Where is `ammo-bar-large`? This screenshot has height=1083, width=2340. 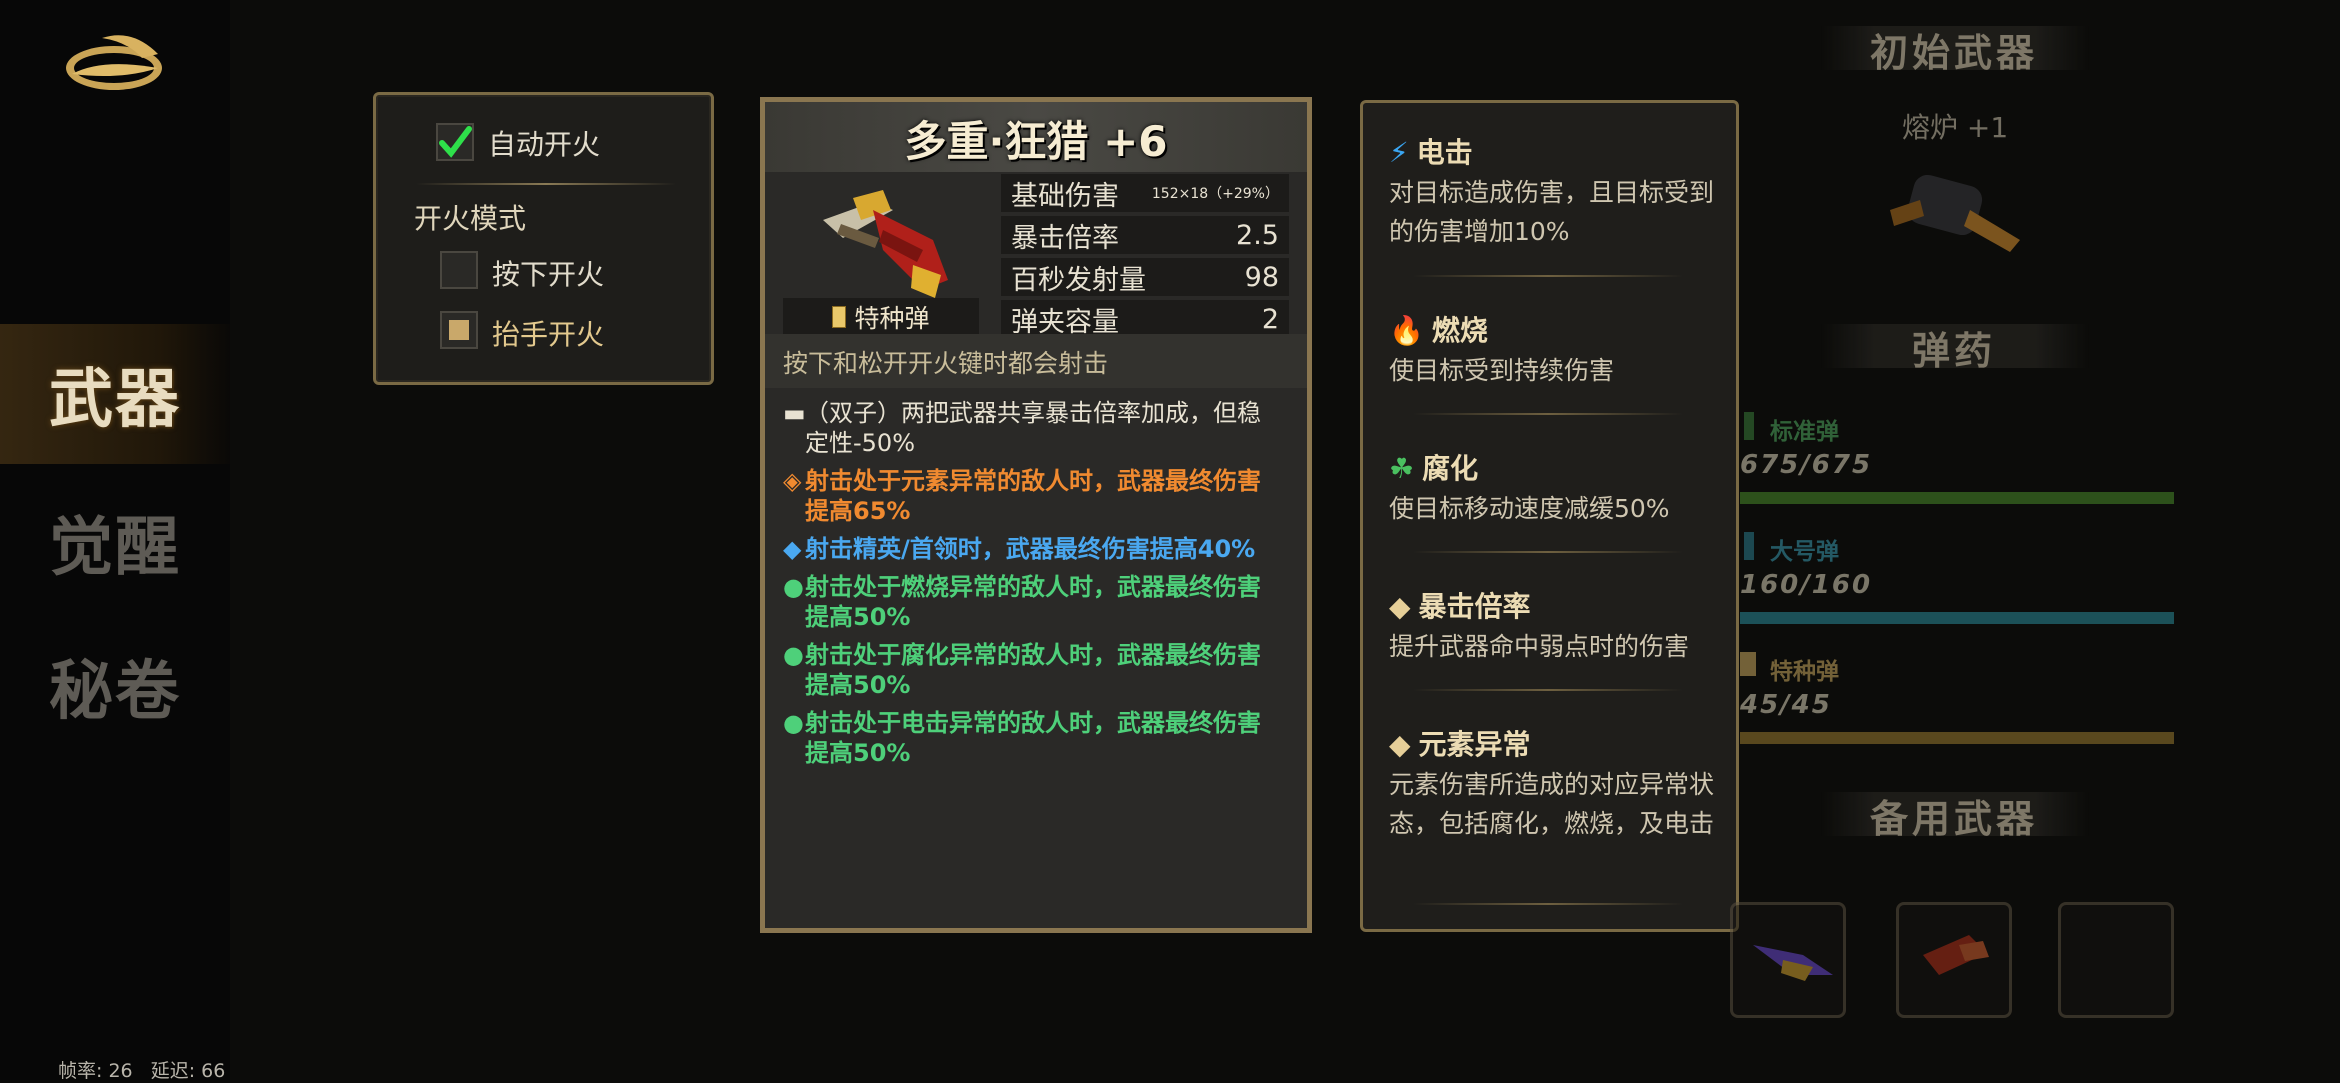 ammo-bar-large is located at coordinates (1957, 618).